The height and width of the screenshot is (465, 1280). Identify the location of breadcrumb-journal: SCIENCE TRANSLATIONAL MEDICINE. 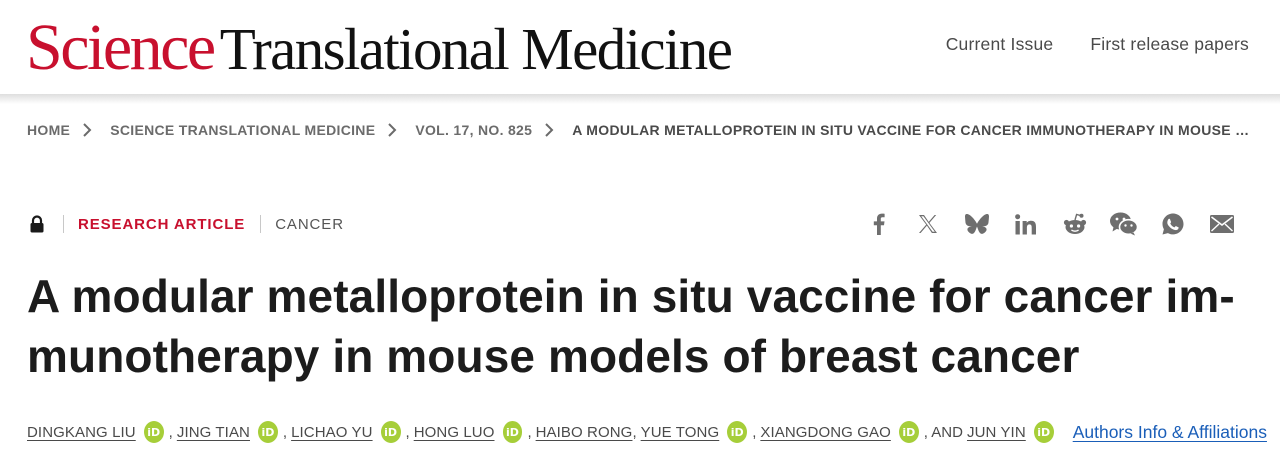
(242, 130).